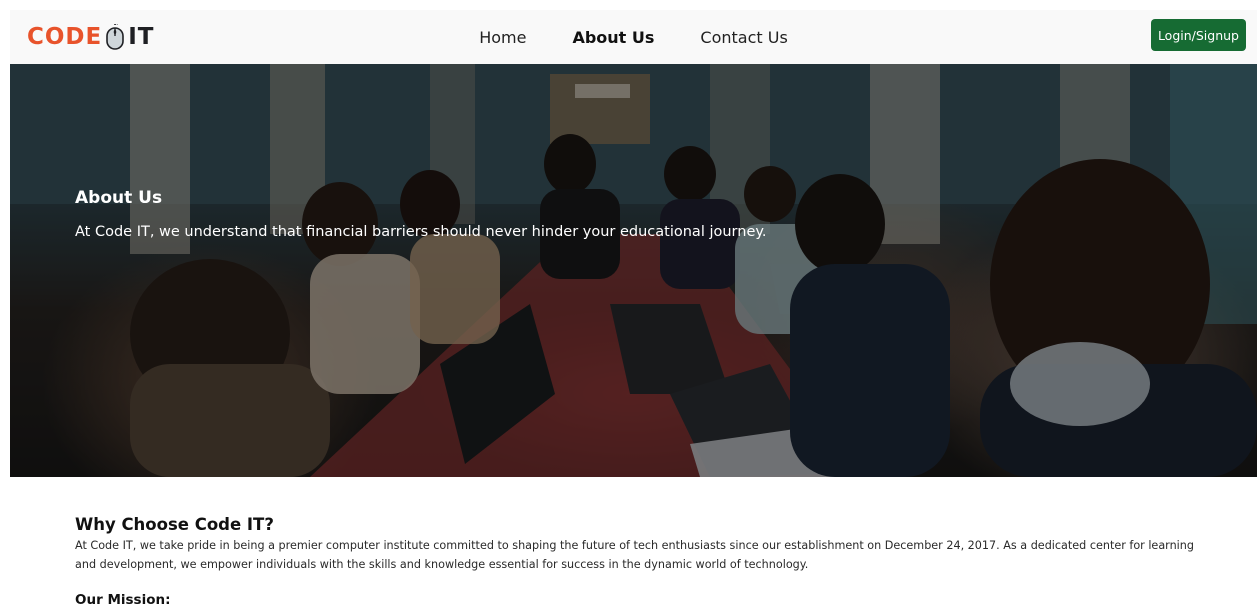 Image resolution: width=1257 pixels, height=610 pixels. I want to click on brand-logo: CODE IT, so click(91, 36).